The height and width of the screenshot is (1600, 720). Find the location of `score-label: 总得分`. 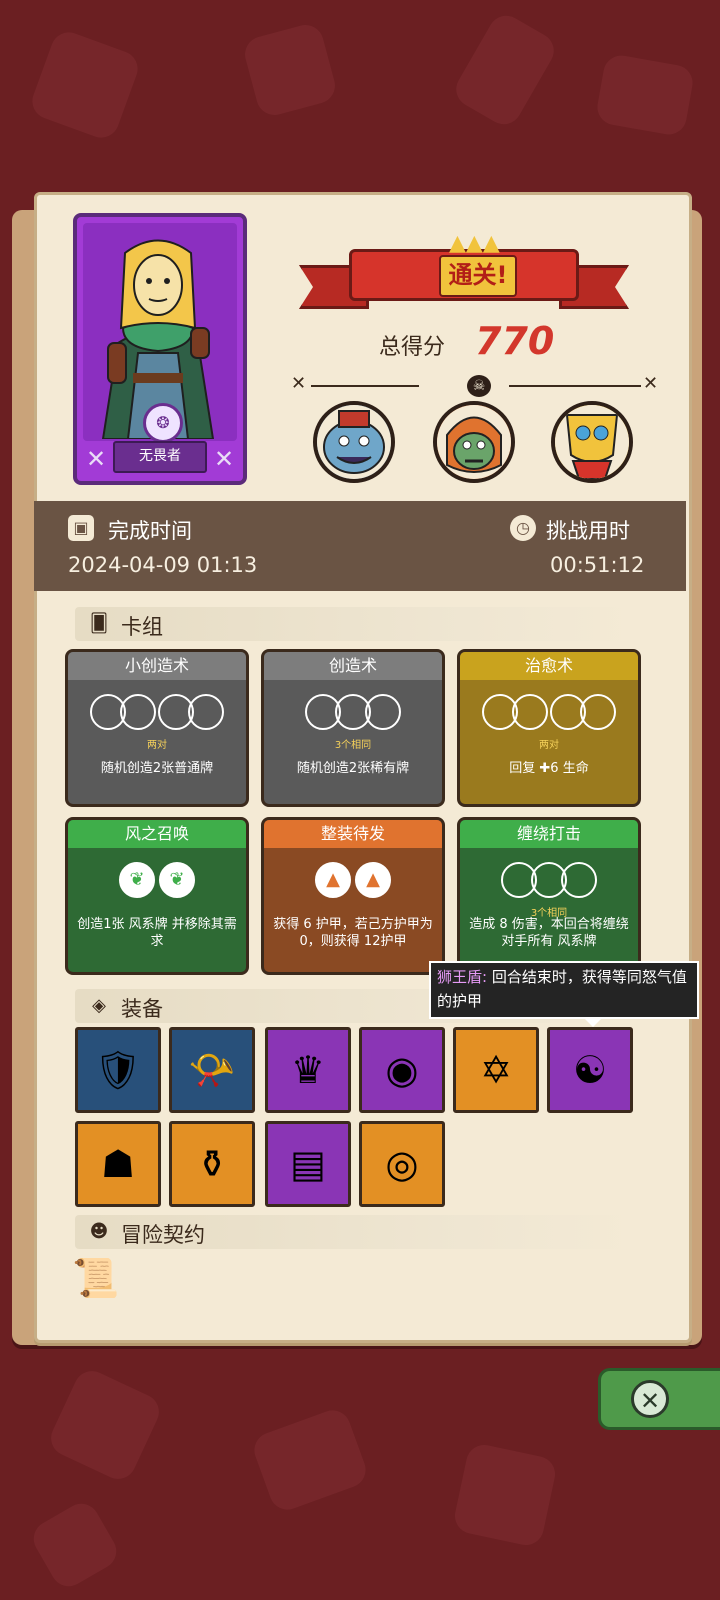

score-label: 总得分 is located at coordinates (412, 347).